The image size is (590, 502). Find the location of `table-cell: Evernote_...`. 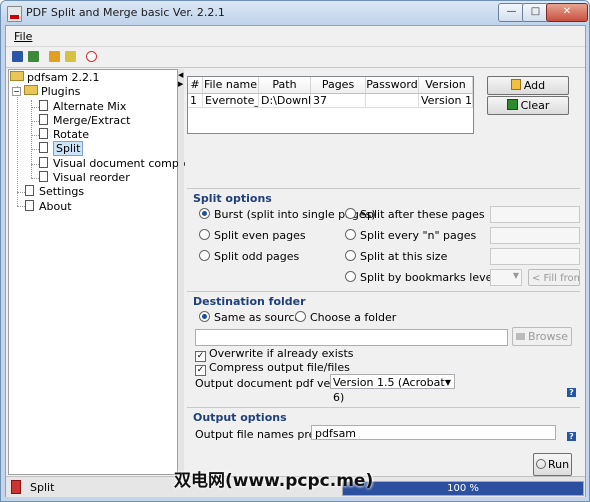

table-cell: Evernote_... is located at coordinates (231, 101).